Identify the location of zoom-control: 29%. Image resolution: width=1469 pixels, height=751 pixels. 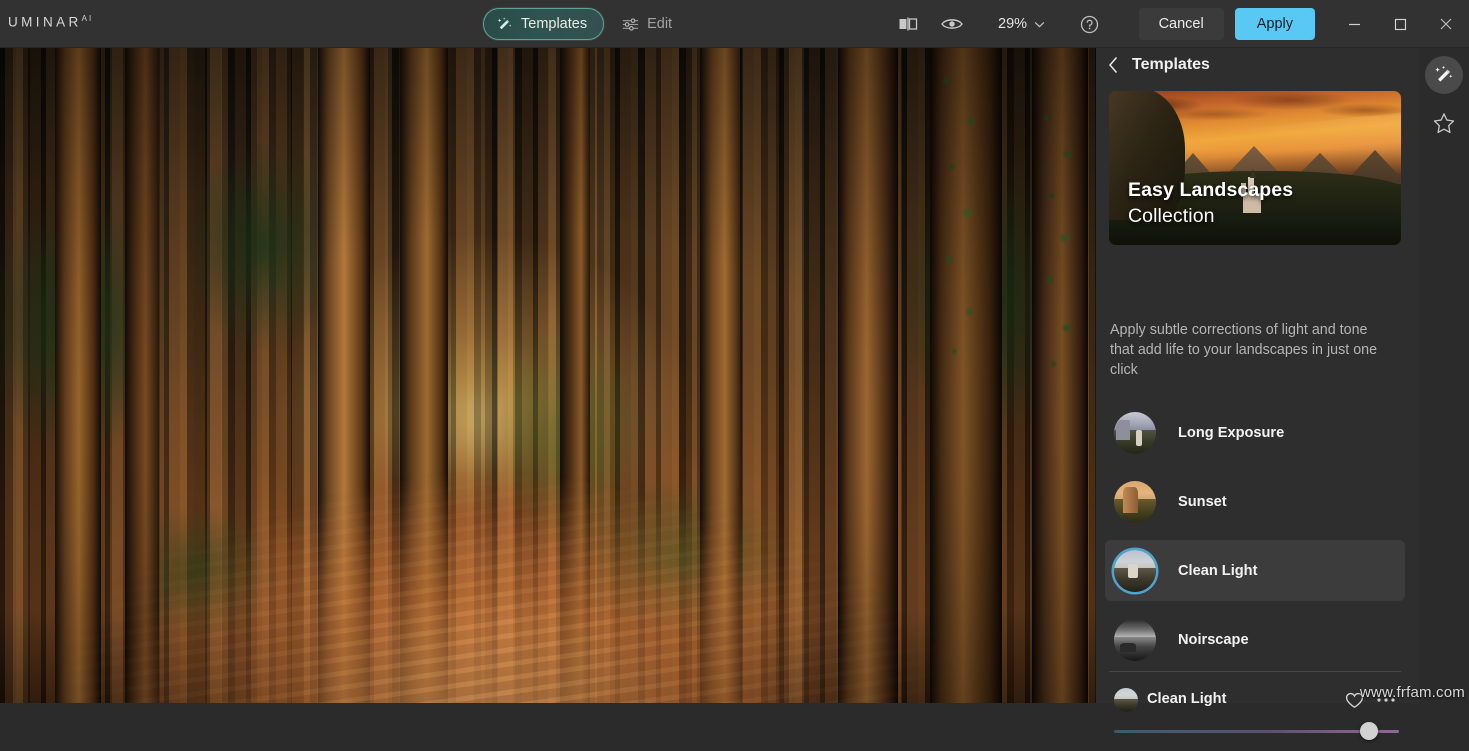
(1019, 24).